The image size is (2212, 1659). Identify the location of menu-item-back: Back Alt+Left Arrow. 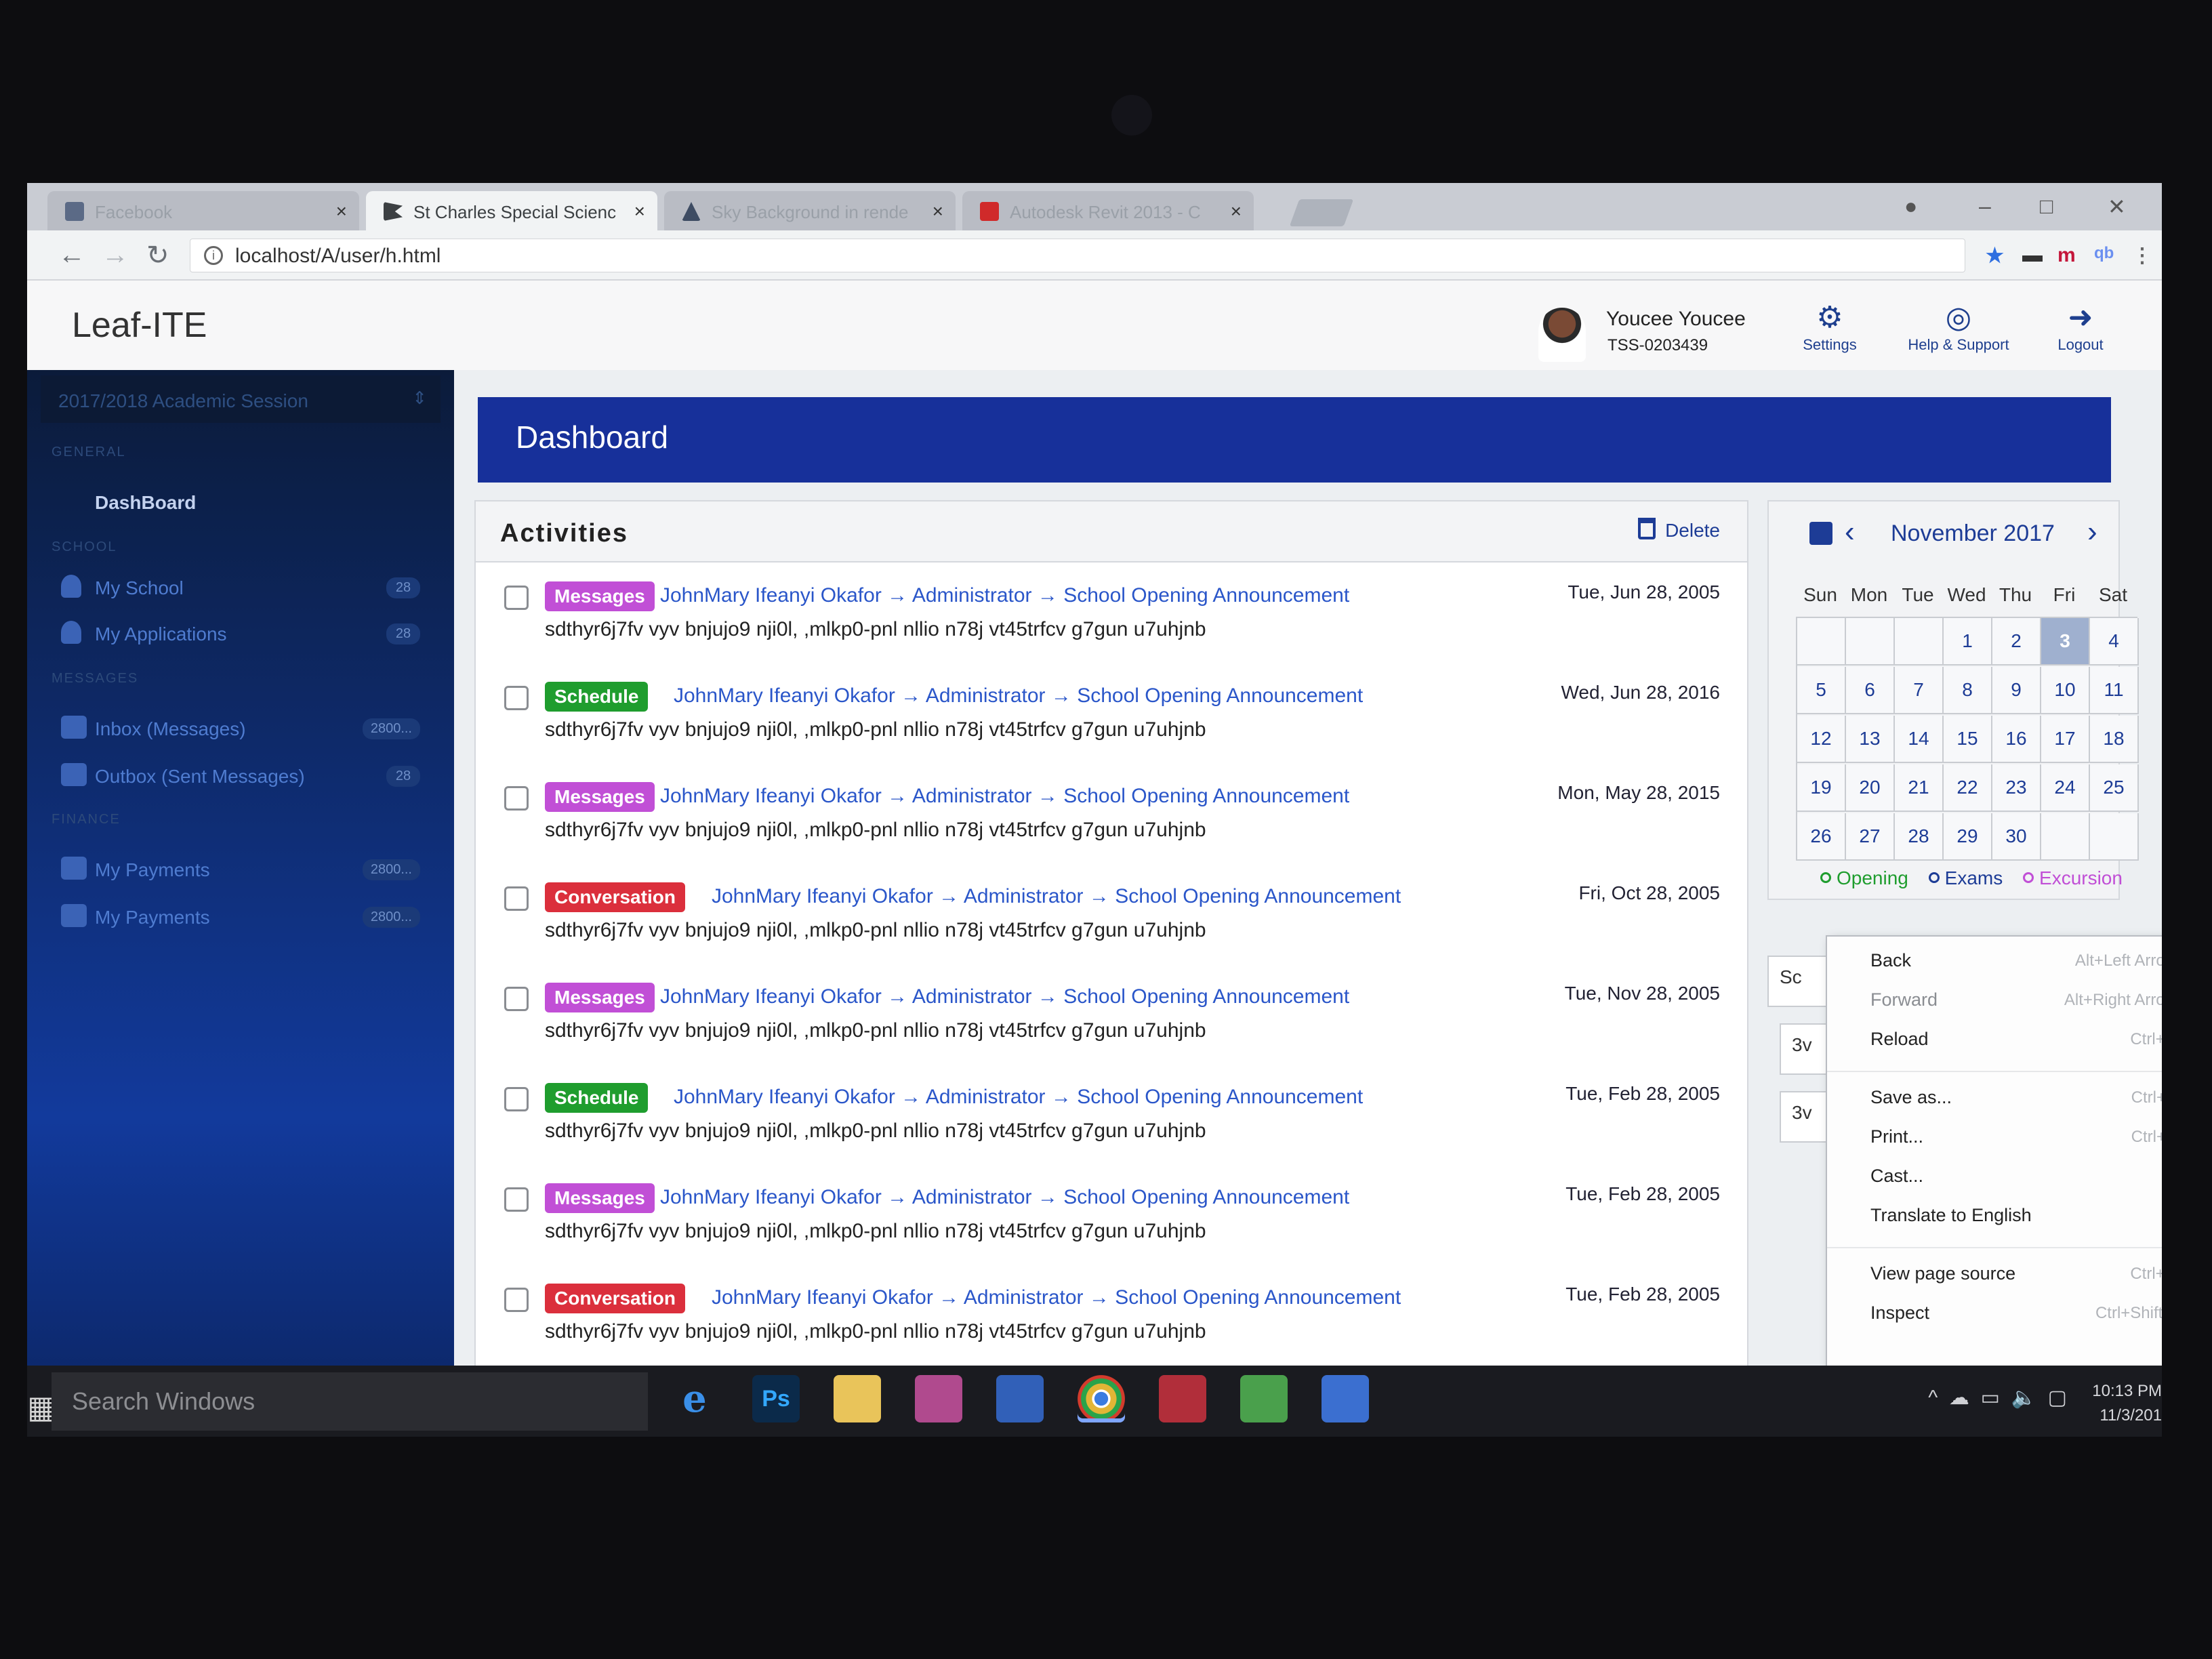
(1994, 962).